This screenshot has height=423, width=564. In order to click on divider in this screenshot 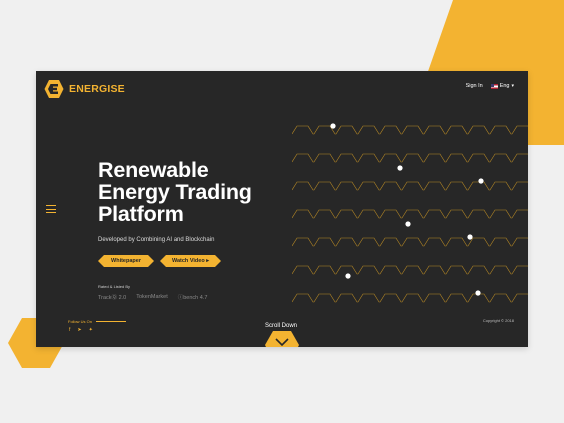, I will do `click(111, 321)`.